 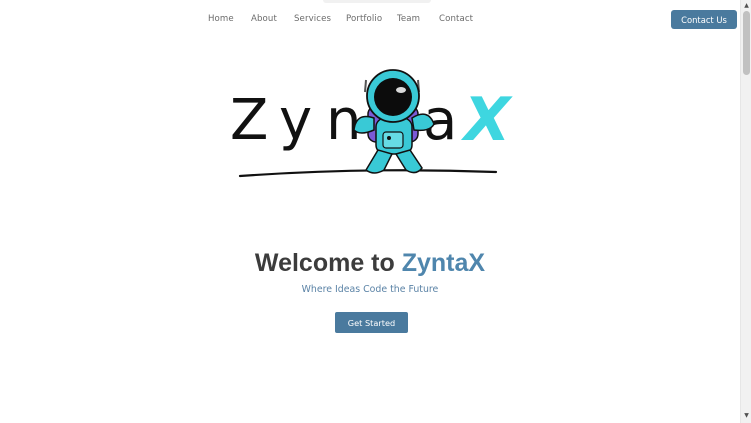 What do you see at coordinates (264, 19) in the screenshot?
I see `nav-about: About` at bounding box center [264, 19].